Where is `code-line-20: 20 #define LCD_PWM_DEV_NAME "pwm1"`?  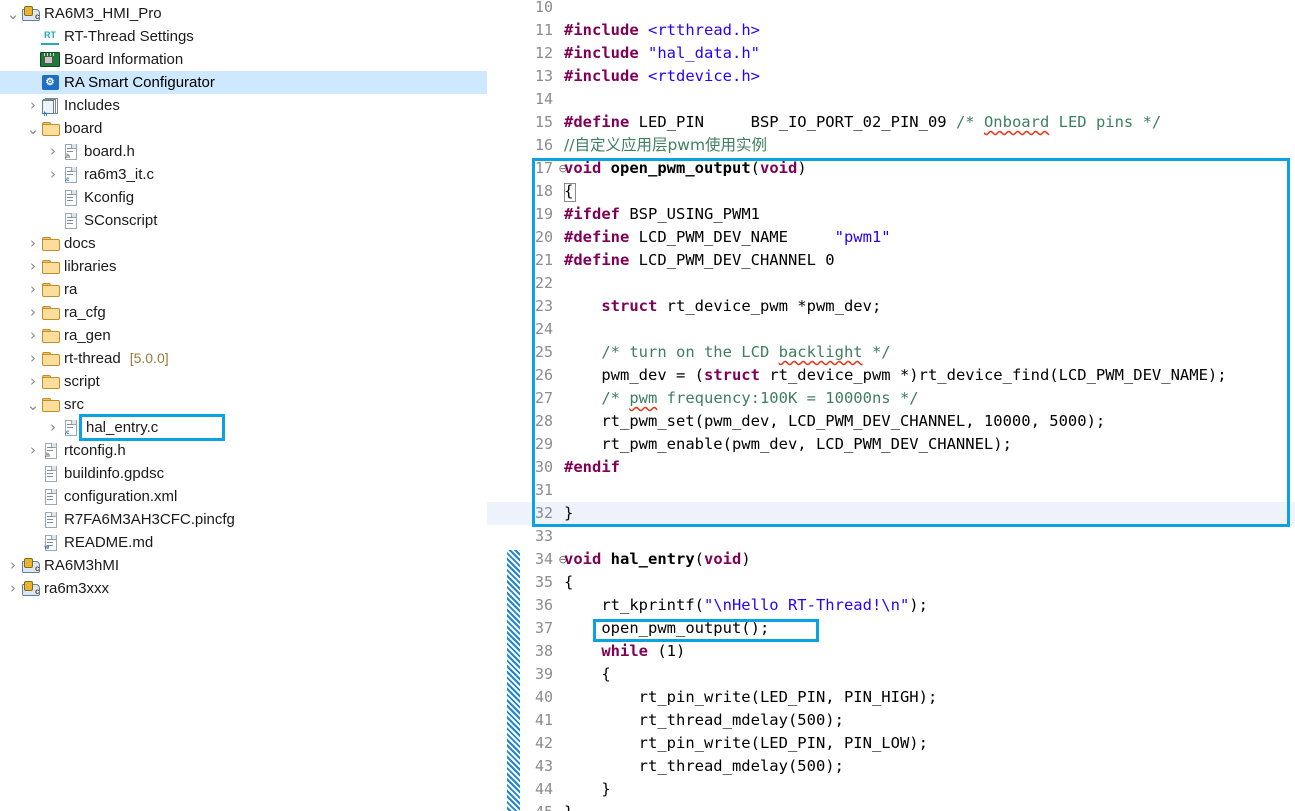
code-line-20: 20 #define LCD_PWM_DEV_NAME "pwm1" is located at coordinates (891, 237).